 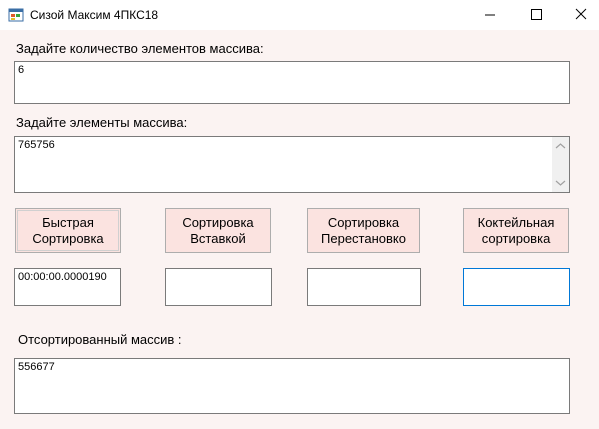 I want to click on elements-input: 765756, so click(x=292, y=164).